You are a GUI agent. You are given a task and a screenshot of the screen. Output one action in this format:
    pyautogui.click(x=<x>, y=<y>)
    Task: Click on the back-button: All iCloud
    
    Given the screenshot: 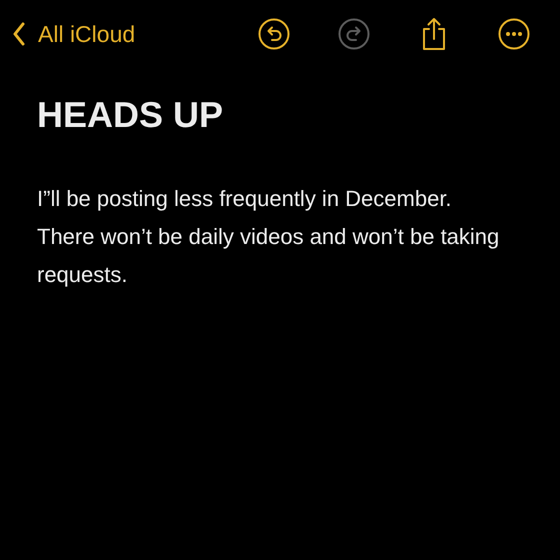 What is the action you would take?
    pyautogui.click(x=74, y=34)
    